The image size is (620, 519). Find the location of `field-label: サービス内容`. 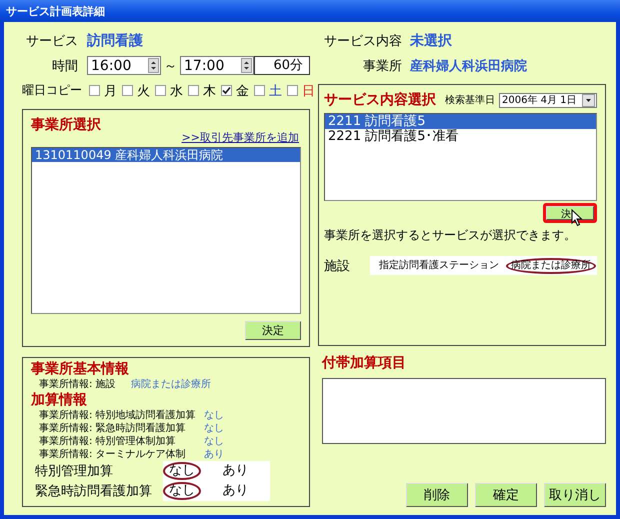

field-label: サービス内容 is located at coordinates (362, 41).